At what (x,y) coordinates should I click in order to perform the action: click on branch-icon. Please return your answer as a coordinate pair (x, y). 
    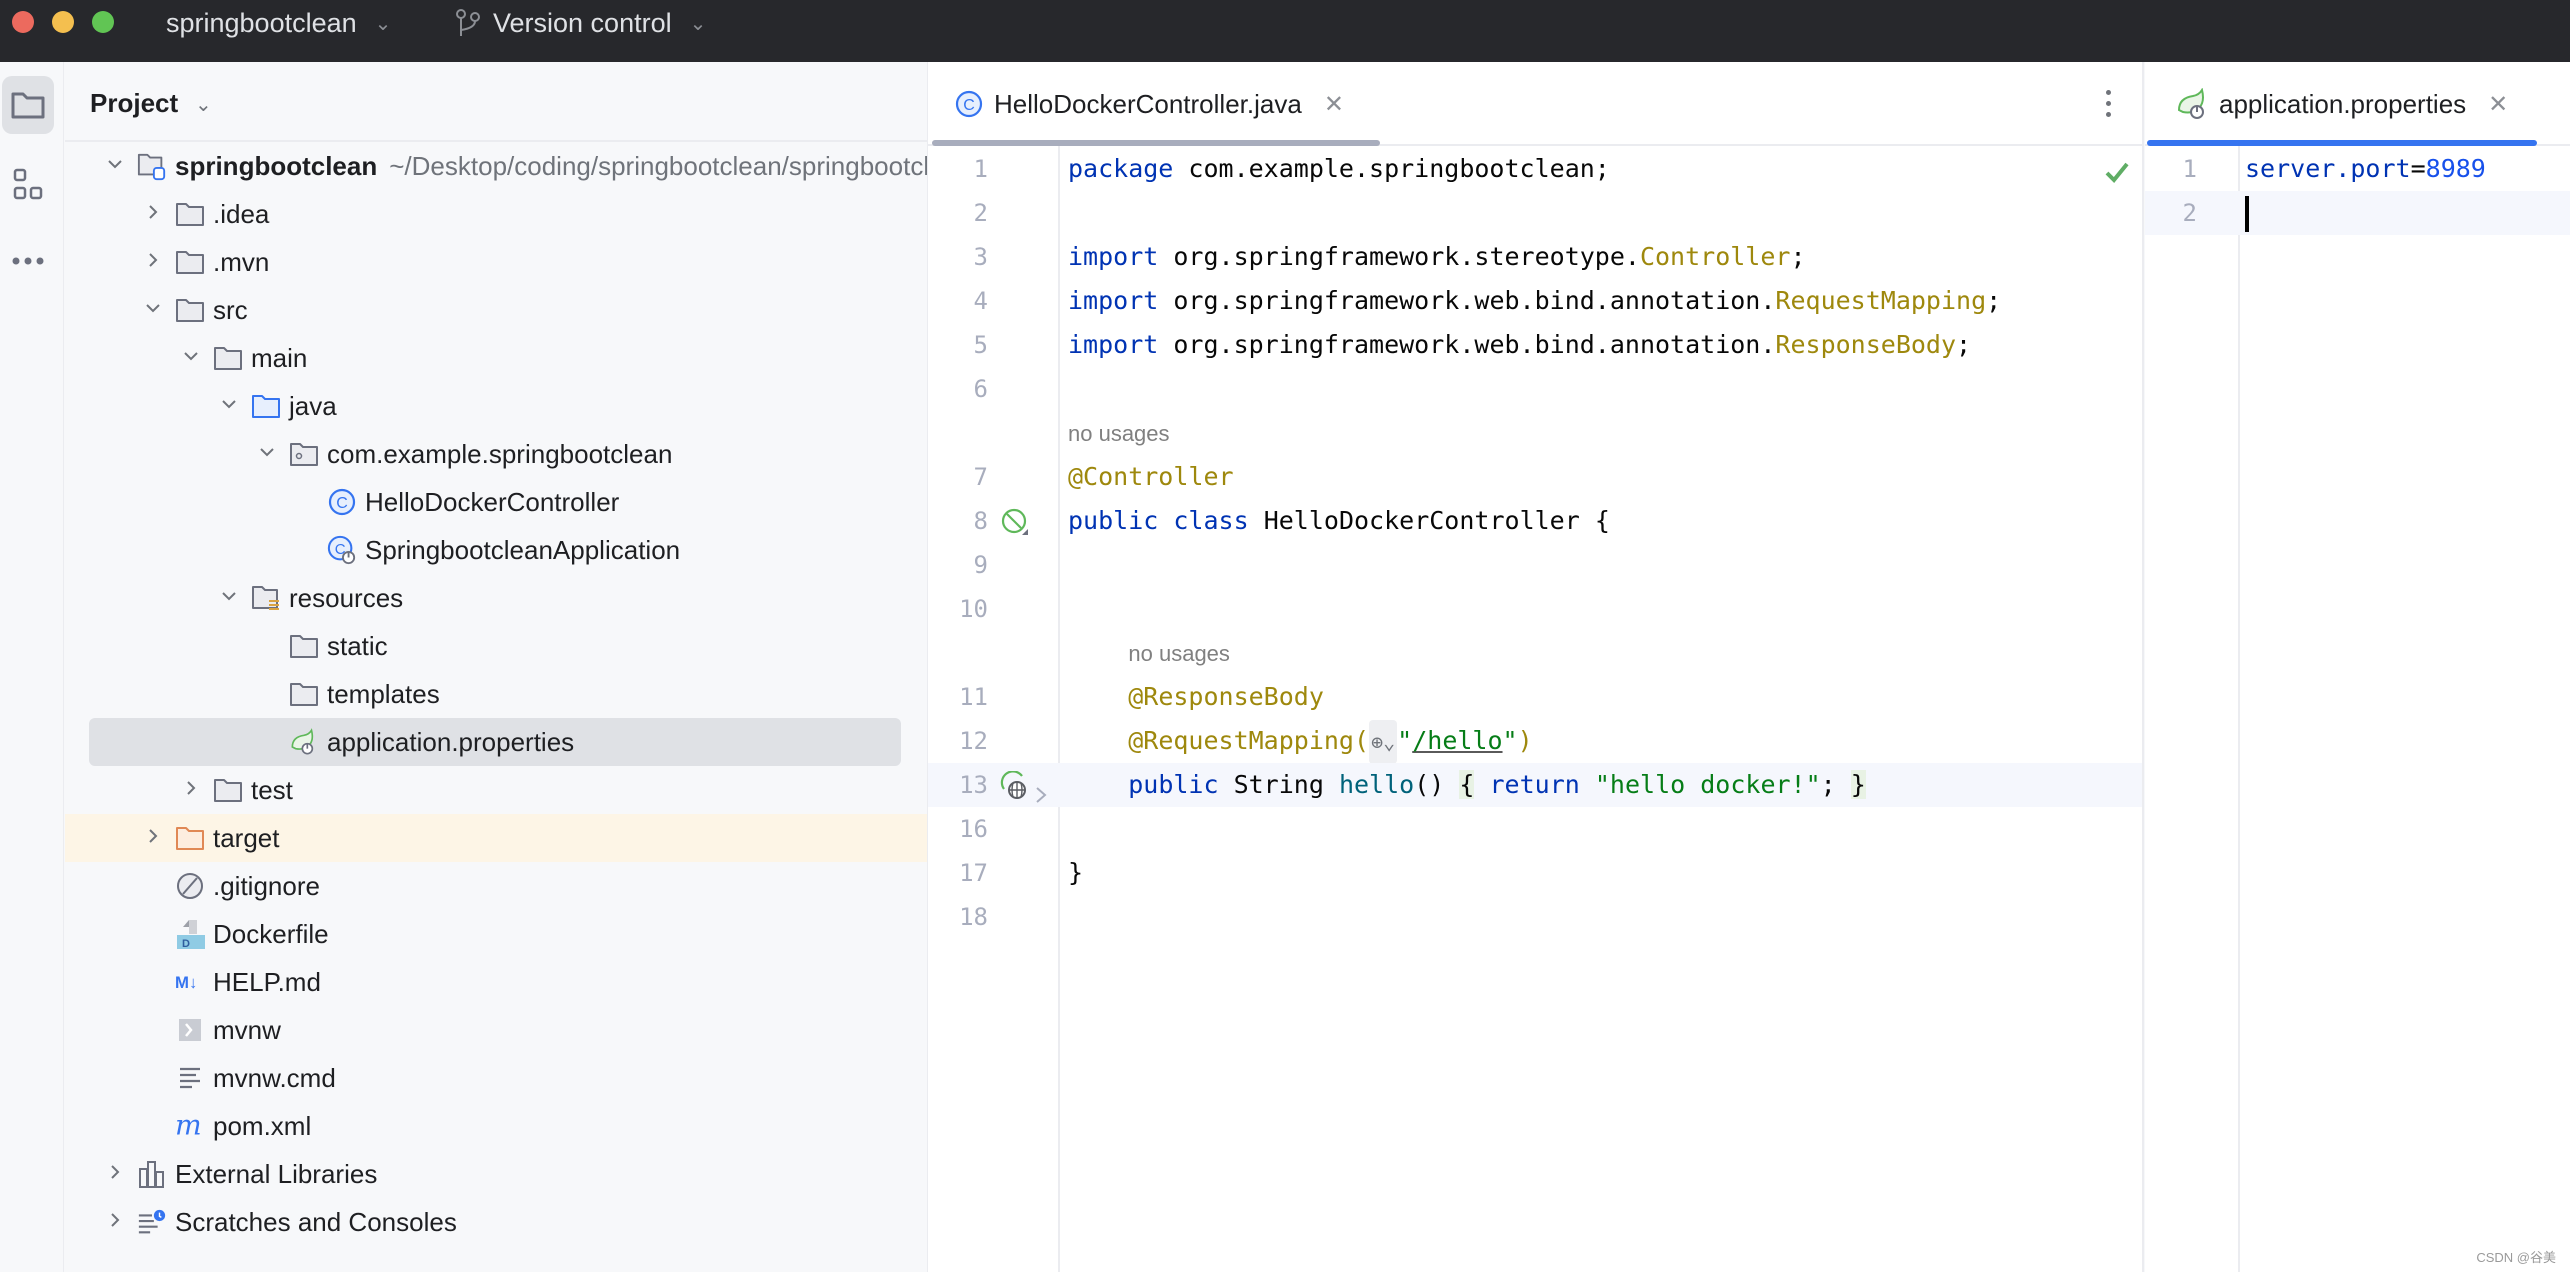
    Looking at the image, I should click on (468, 22).